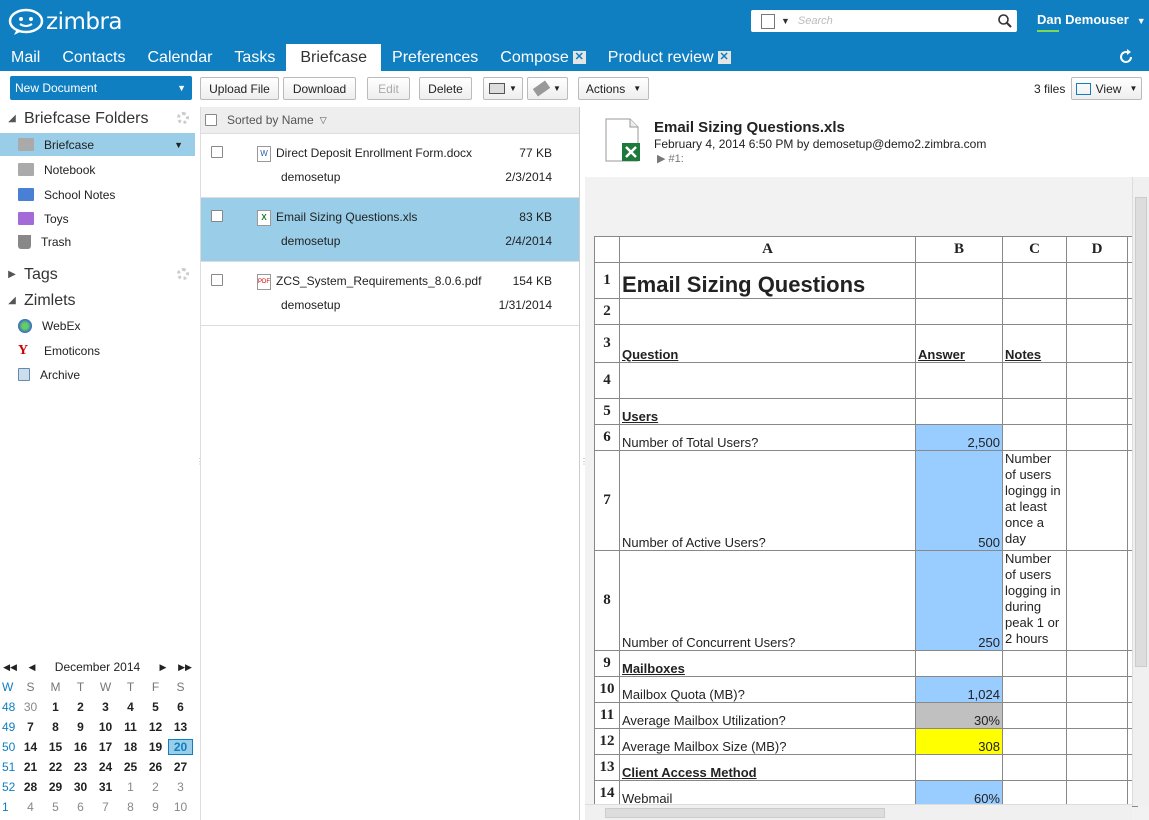 This screenshot has width=1149, height=820. What do you see at coordinates (185, 667) in the screenshot?
I see `next-year-icon: ▶▶` at bounding box center [185, 667].